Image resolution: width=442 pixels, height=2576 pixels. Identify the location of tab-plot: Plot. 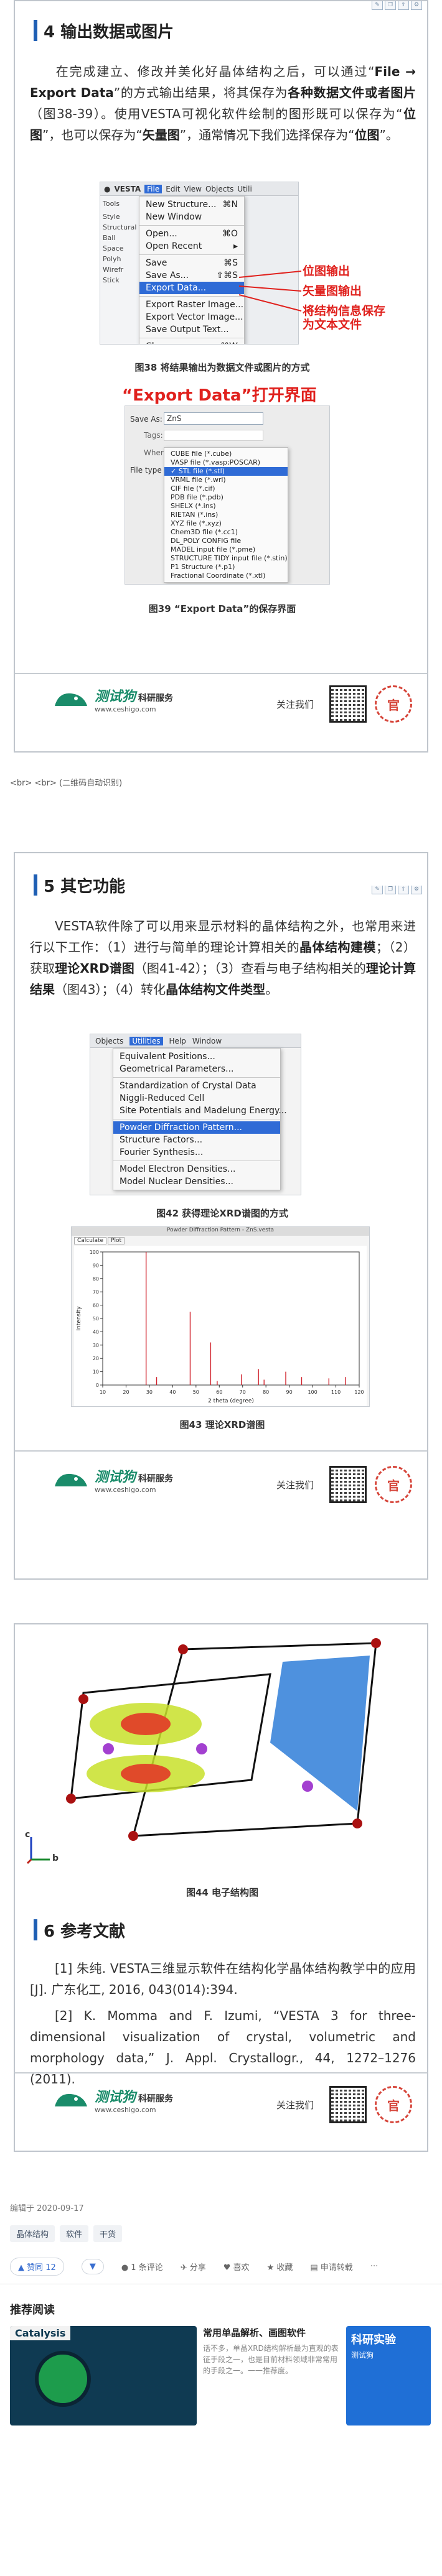
(116, 1241).